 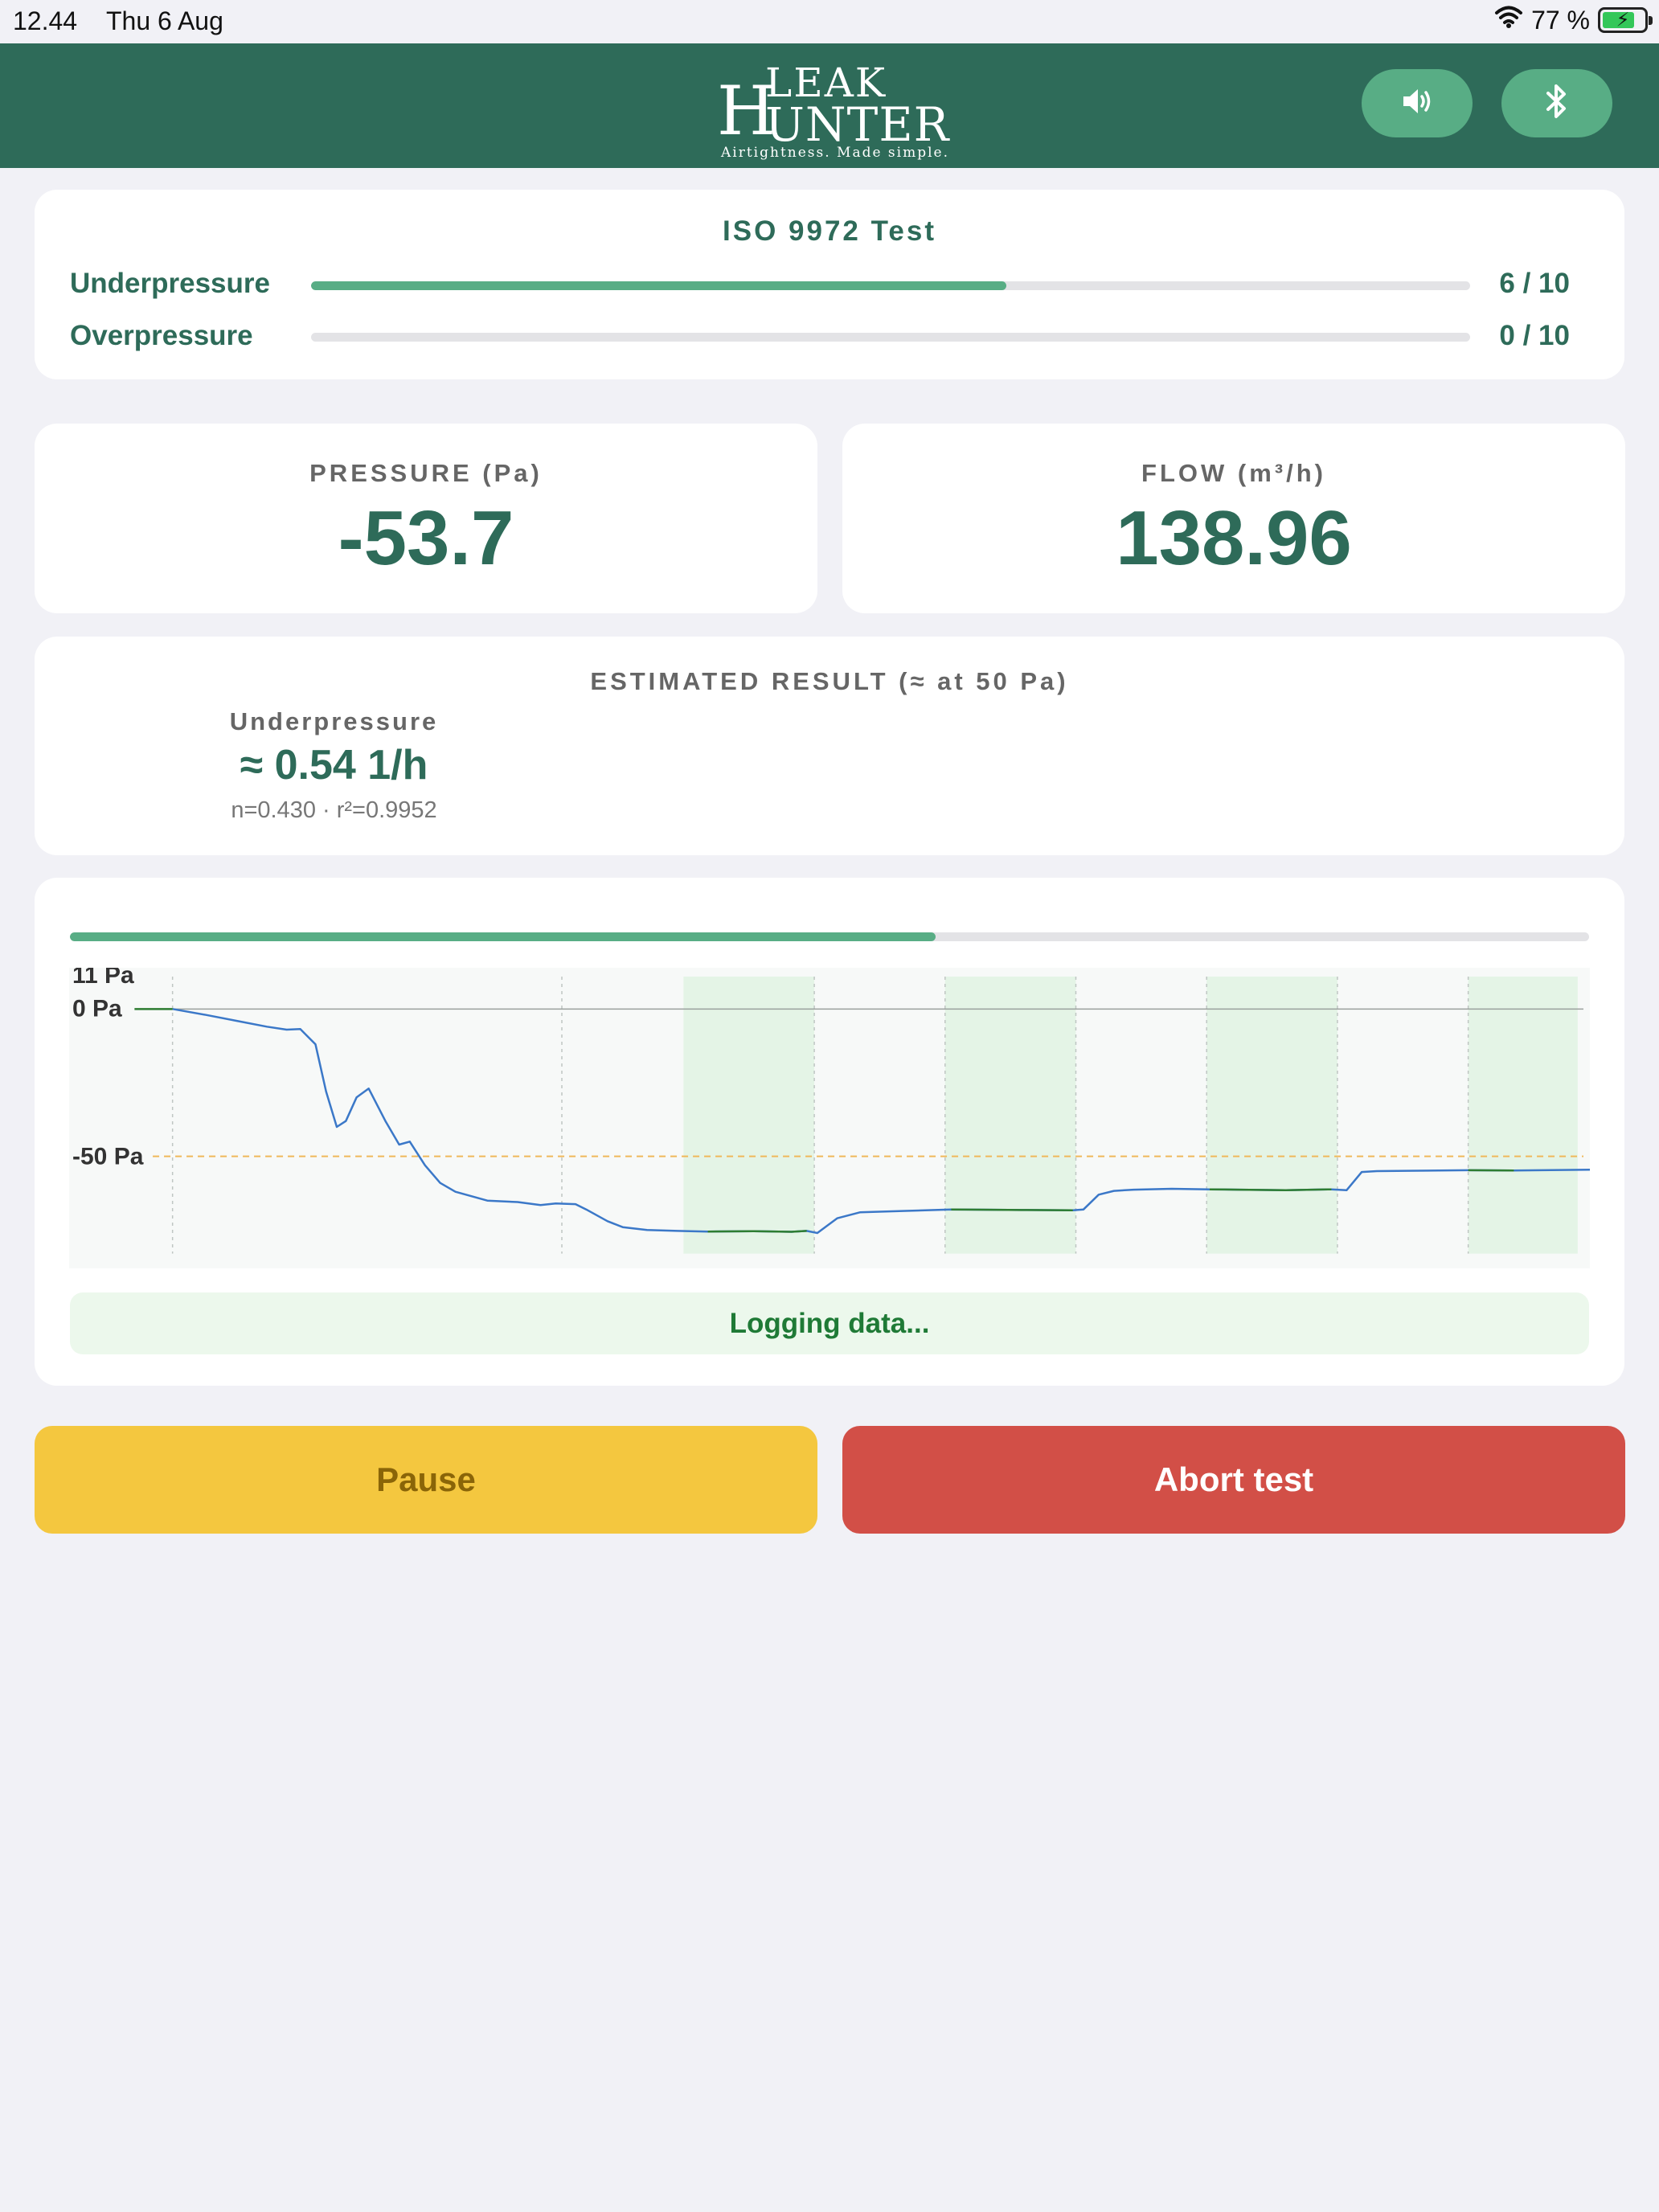 What do you see at coordinates (161, 335) in the screenshot?
I see `overpressure-label: Overpressure` at bounding box center [161, 335].